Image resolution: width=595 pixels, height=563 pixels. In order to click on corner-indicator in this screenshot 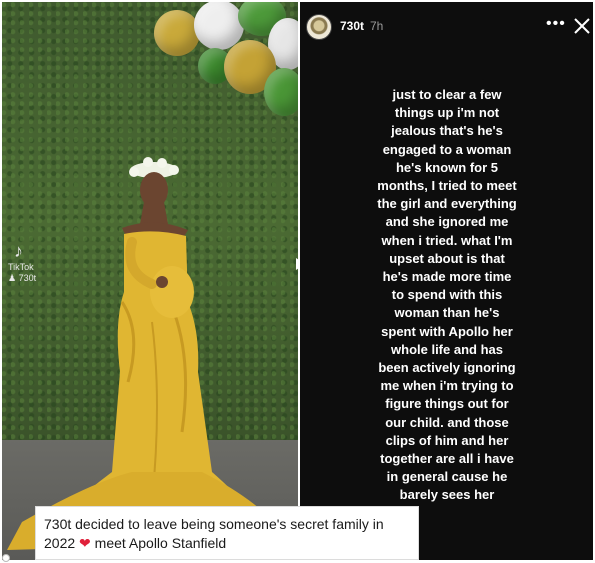, I will do `click(6, 558)`.